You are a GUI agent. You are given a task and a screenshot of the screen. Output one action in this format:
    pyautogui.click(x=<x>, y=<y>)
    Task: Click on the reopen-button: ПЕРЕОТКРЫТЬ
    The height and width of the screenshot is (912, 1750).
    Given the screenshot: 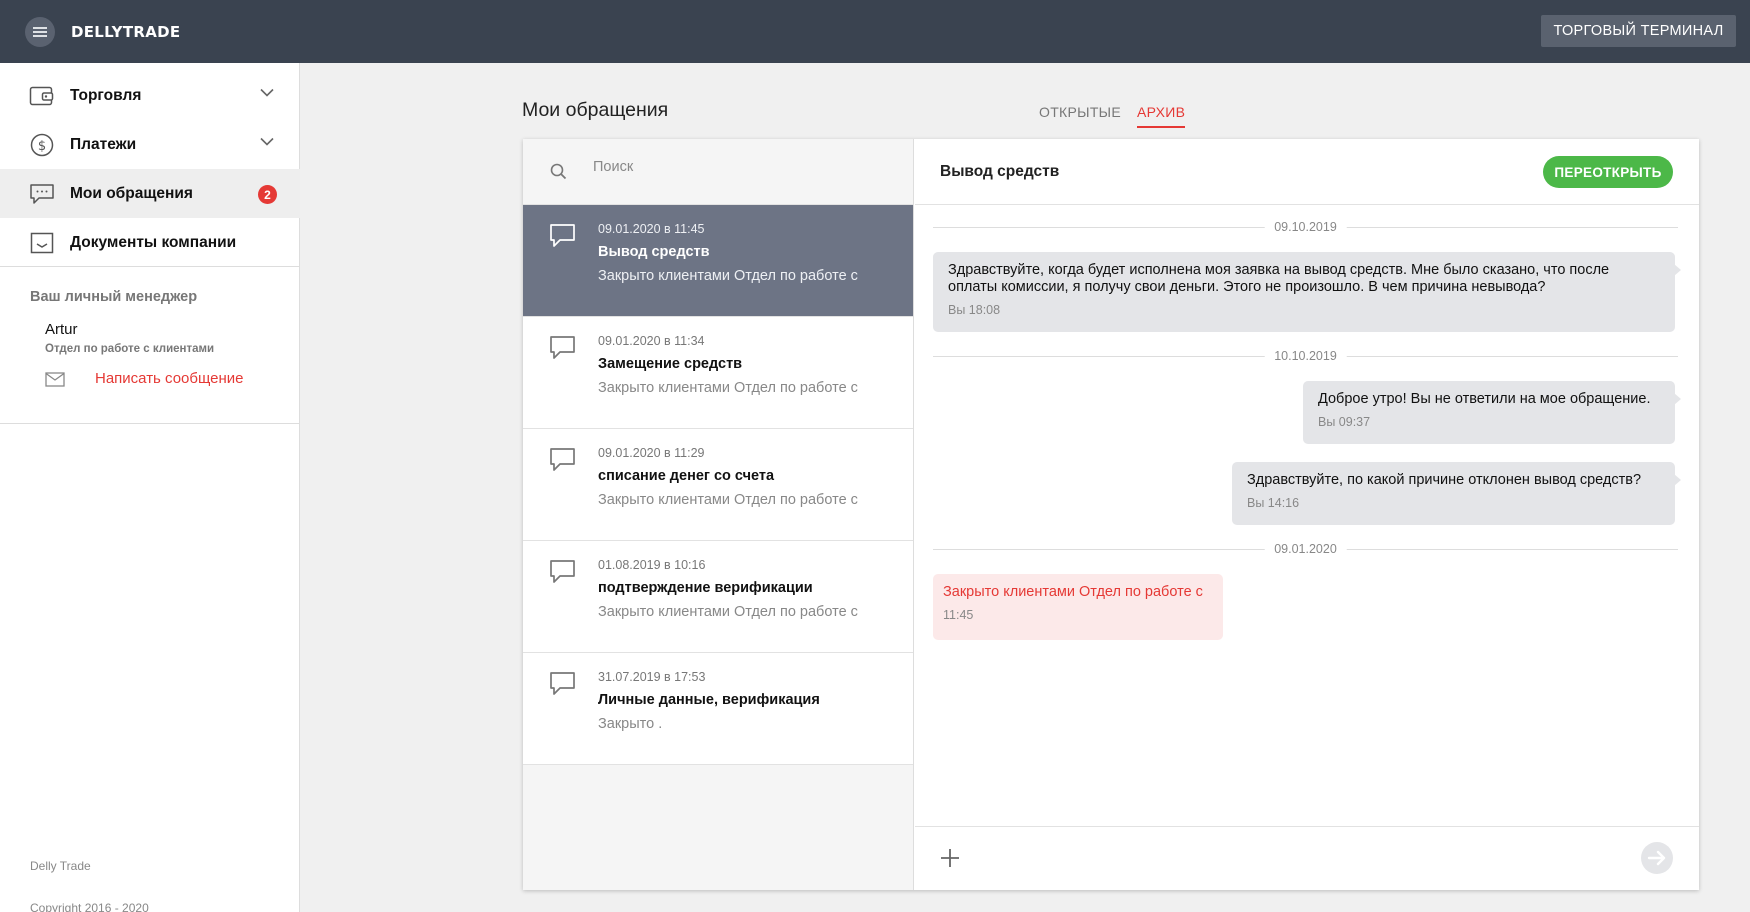 What is the action you would take?
    pyautogui.click(x=1608, y=172)
    